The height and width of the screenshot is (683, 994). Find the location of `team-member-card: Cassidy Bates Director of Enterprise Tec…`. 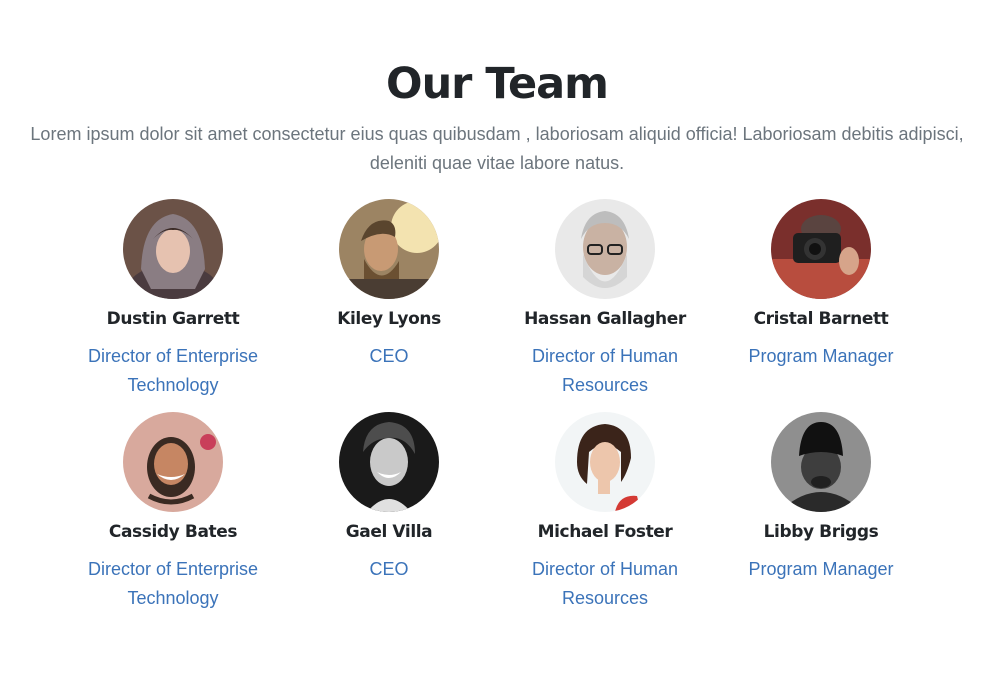

team-member-card: Cassidy Bates Director of Enterprise Tec… is located at coordinates (173, 518).